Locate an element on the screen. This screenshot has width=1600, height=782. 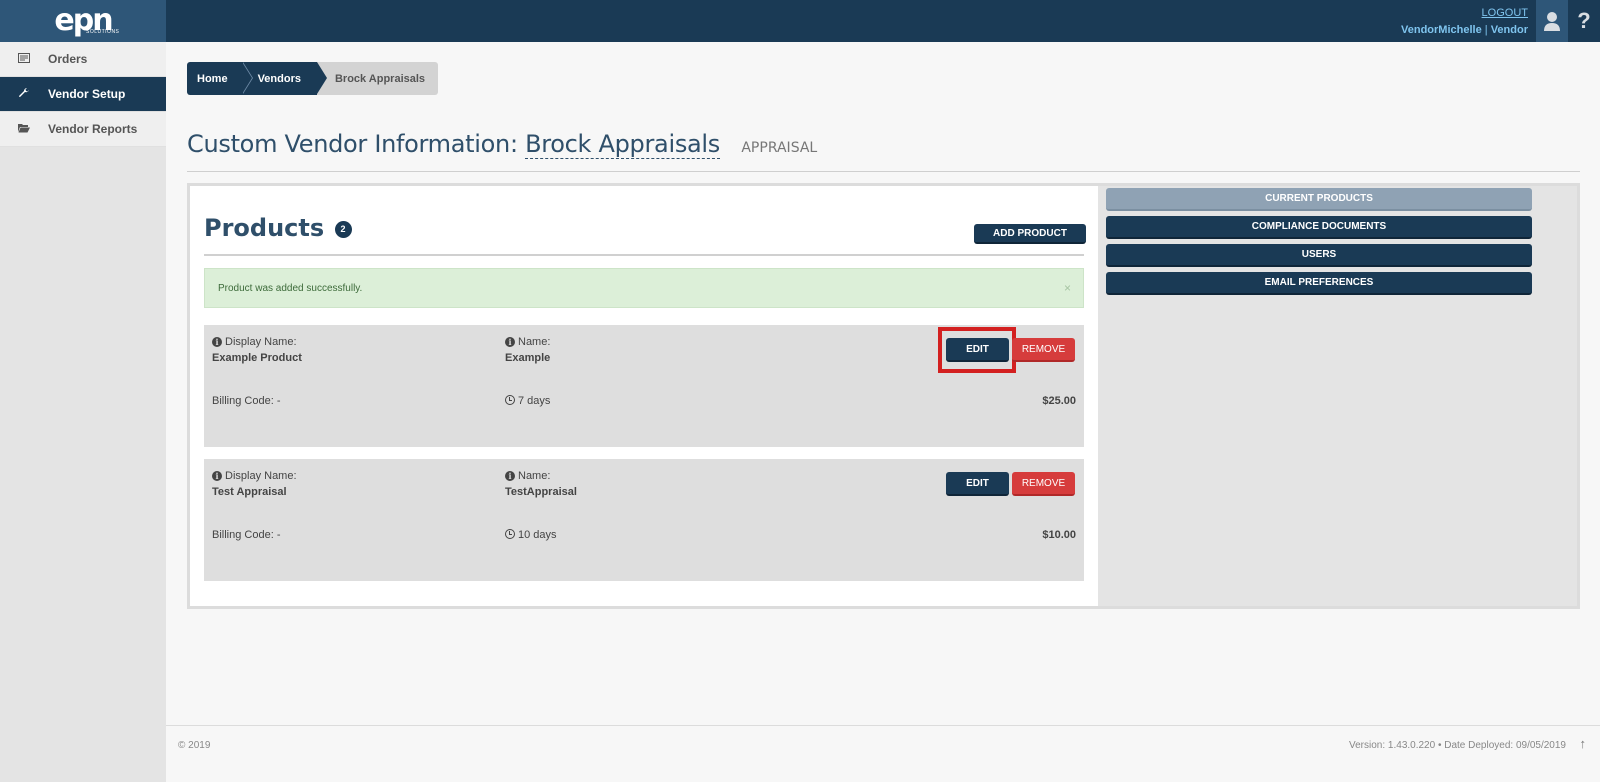
breadcrumb-label: Brock Appraisals is located at coordinates (380, 78).